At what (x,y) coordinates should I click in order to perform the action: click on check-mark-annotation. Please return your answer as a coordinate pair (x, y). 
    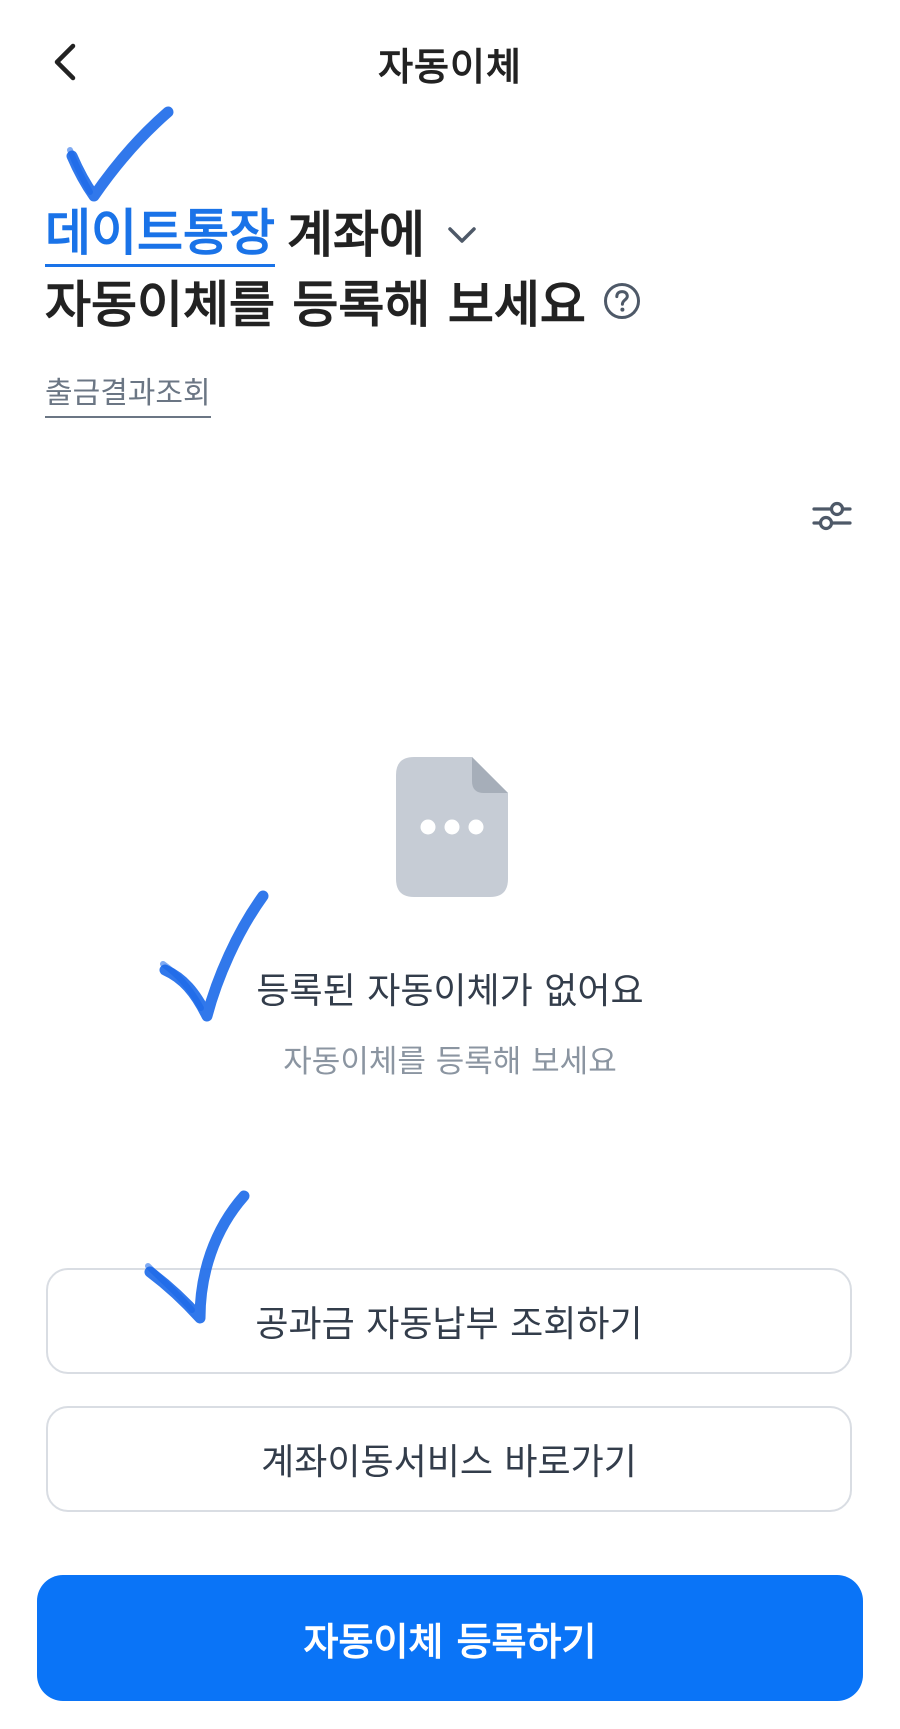
    Looking at the image, I should click on (120, 154).